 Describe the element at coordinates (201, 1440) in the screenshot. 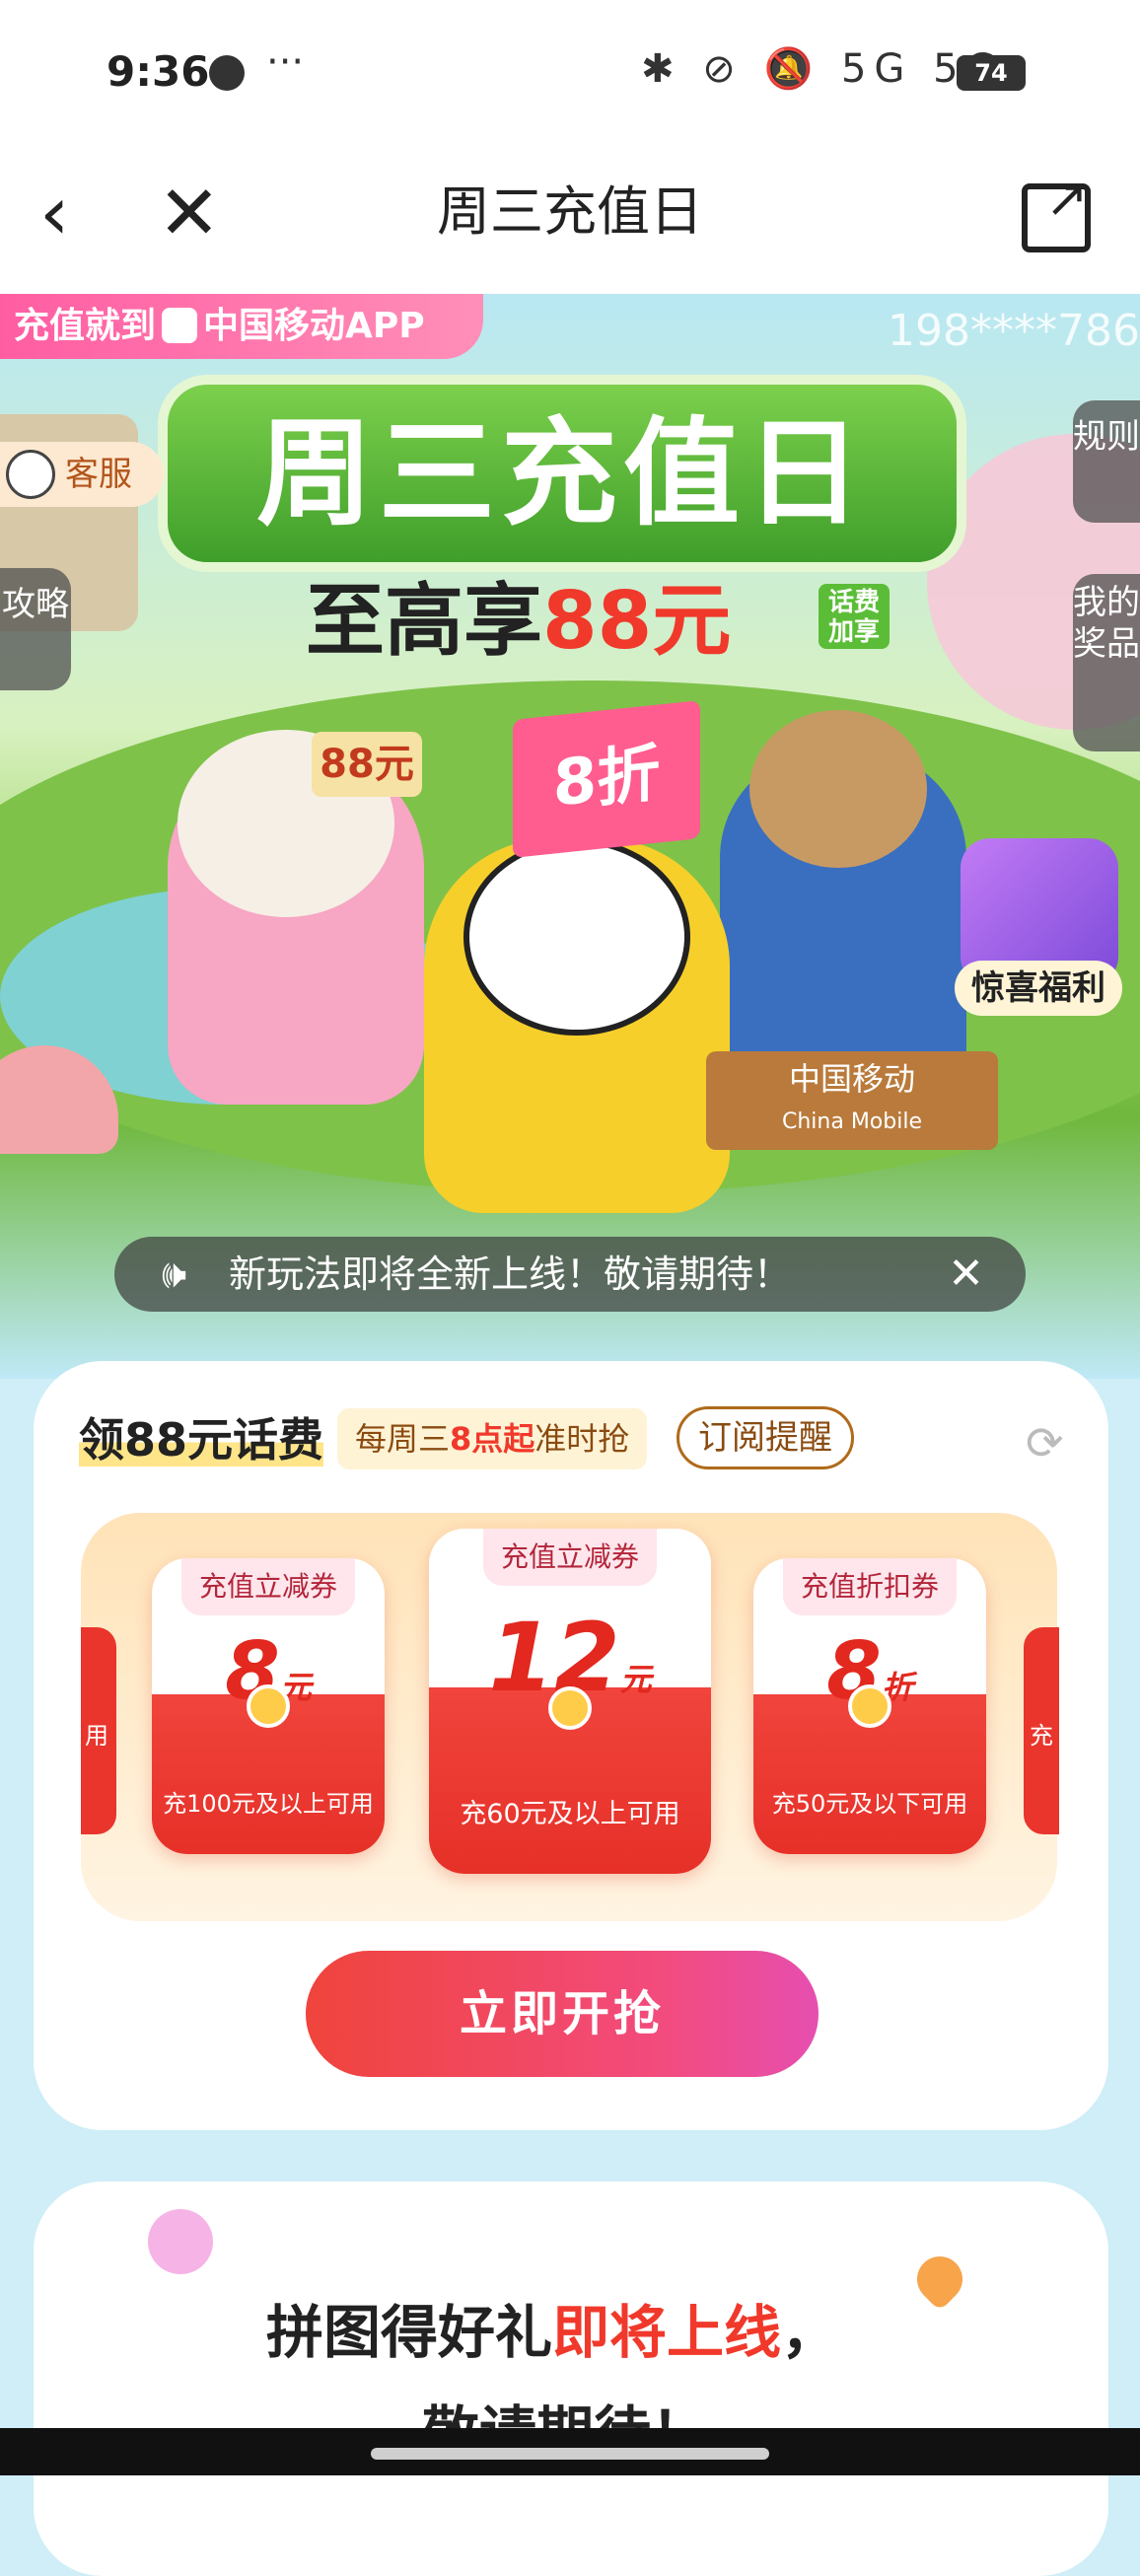

I see `coupon-card-title: 领88元话费` at that location.